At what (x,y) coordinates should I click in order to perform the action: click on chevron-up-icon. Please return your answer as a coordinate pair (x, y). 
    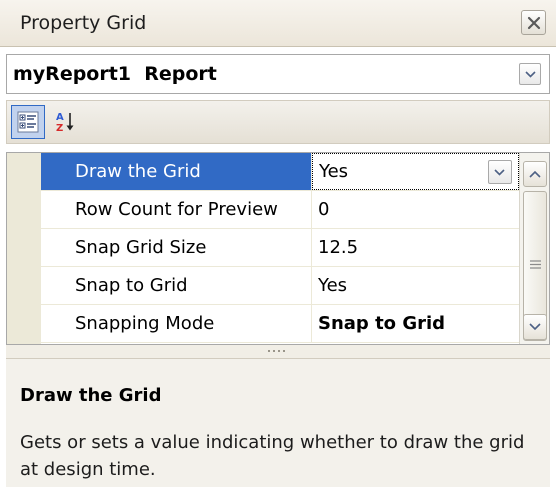
    Looking at the image, I should click on (535, 174).